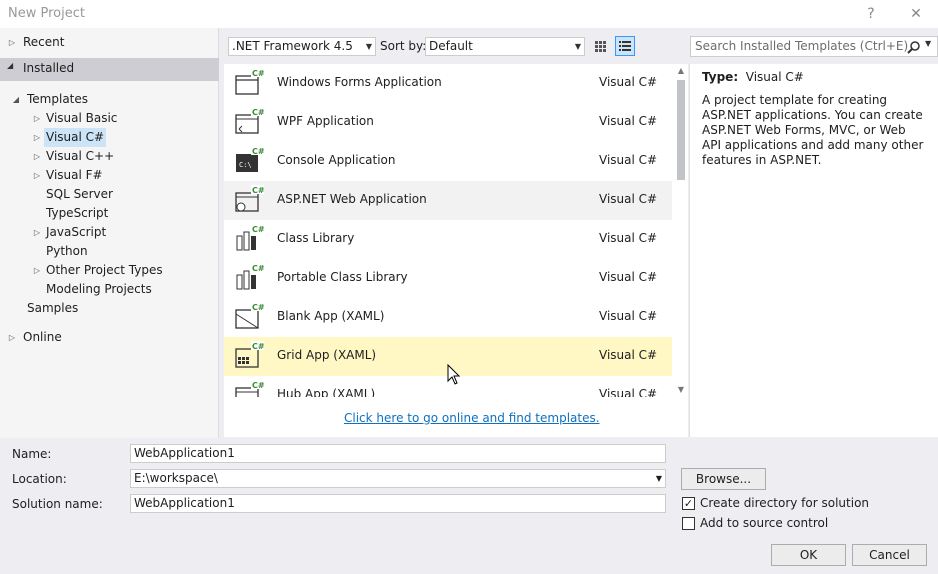 This screenshot has width=938, height=574. Describe the element at coordinates (249, 388) in the screenshot. I see `hub-app-icon: C#` at that location.